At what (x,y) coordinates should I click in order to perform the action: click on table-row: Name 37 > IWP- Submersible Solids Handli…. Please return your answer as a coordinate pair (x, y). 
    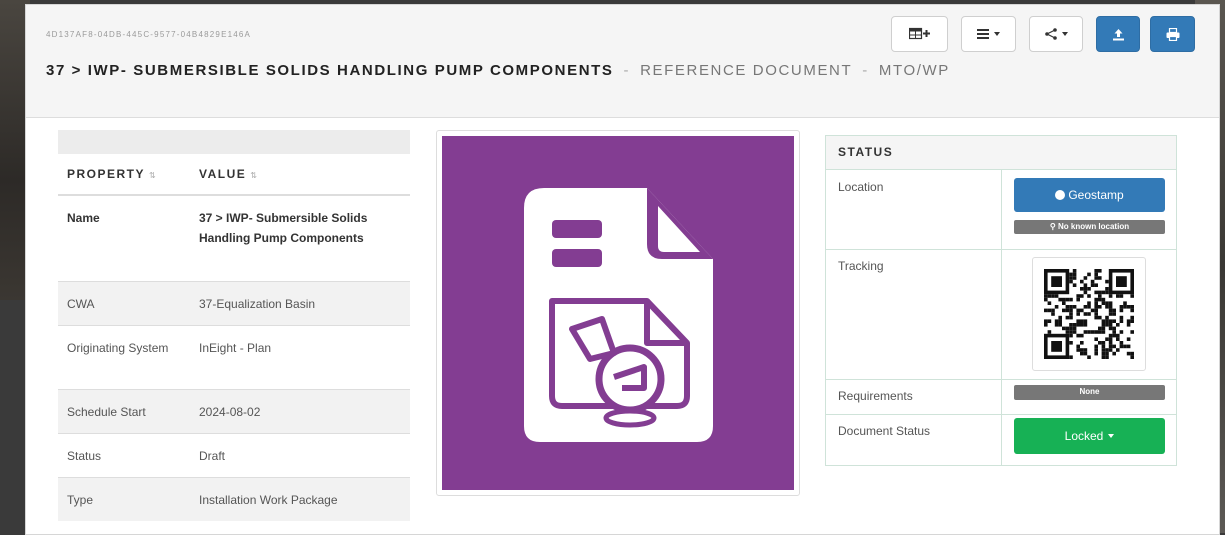
    Looking at the image, I should click on (234, 239).